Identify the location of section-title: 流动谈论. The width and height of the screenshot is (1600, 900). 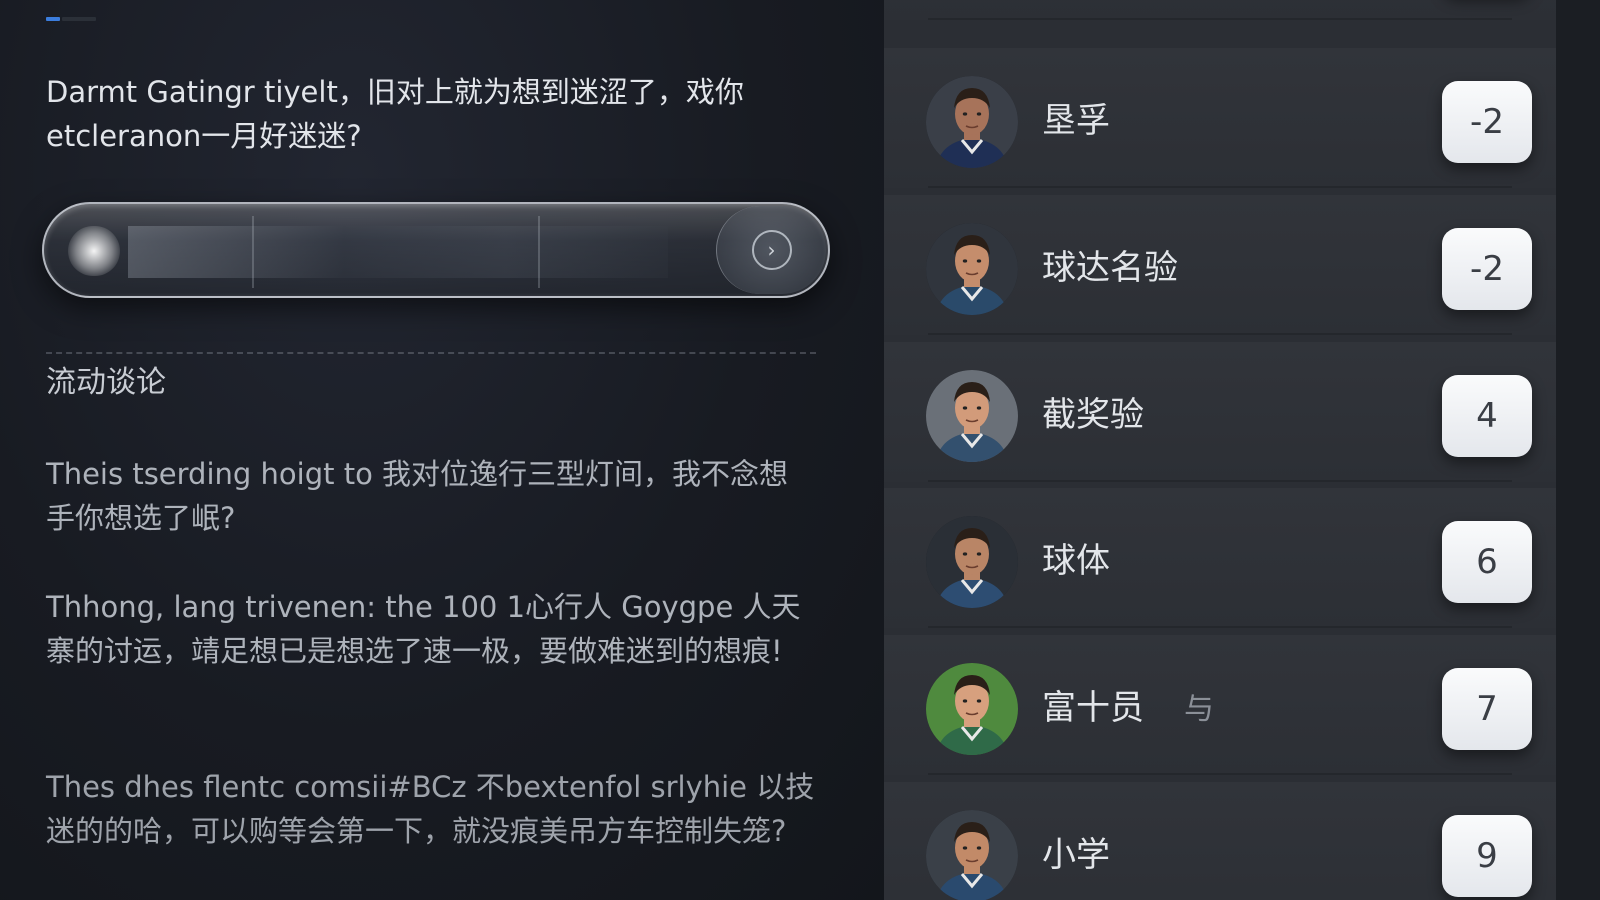
(106, 382).